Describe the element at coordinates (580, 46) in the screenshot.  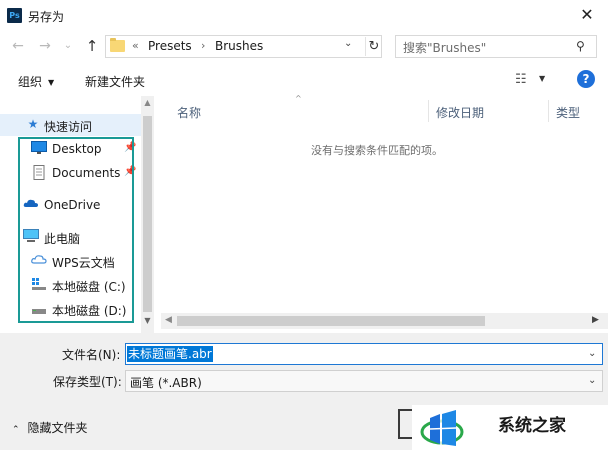
I see `search-icon: ⚲` at that location.